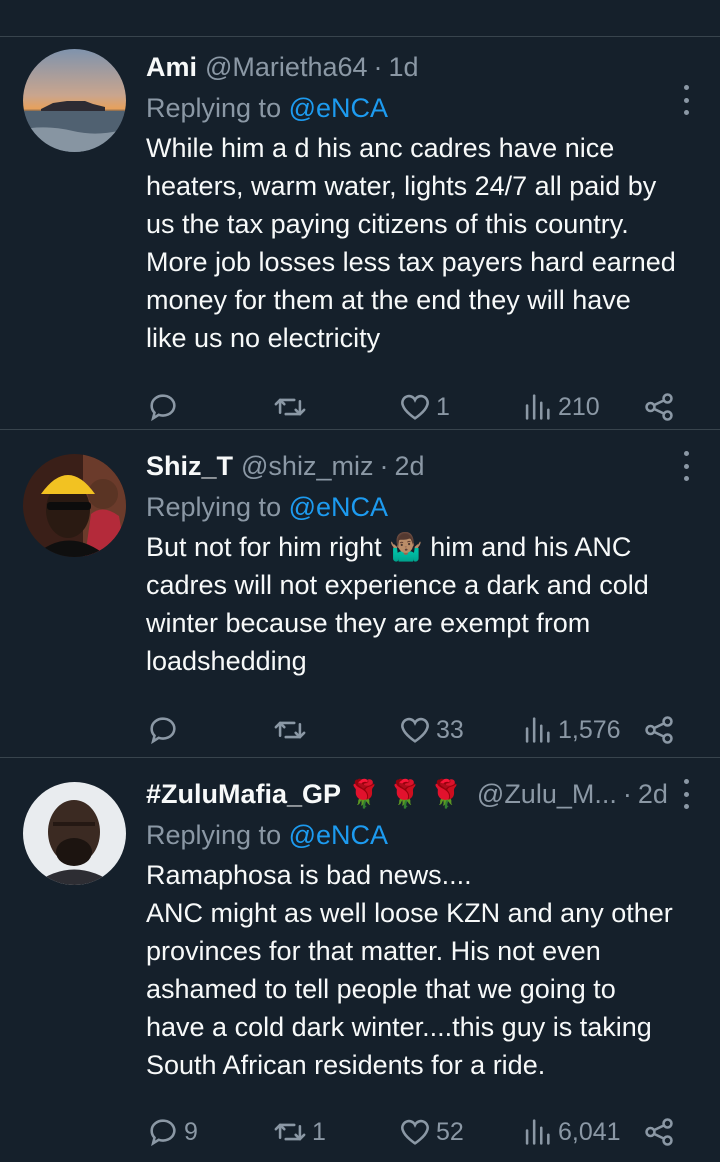 The height and width of the screenshot is (1162, 720). What do you see at coordinates (450, 729) in the screenshot?
I see `like-count: 33` at bounding box center [450, 729].